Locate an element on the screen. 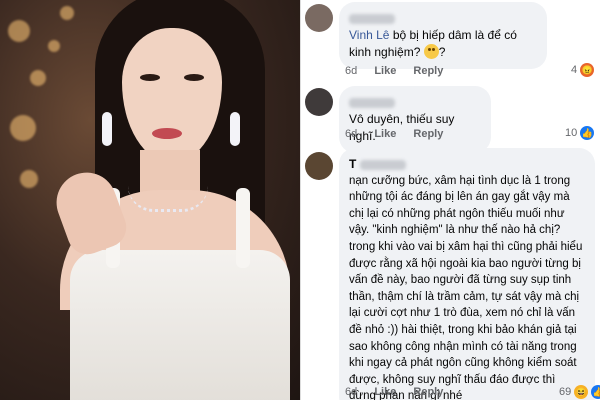 Image resolution: width=600 pixels, height=400 pixels. white-dress is located at coordinates (180, 325).